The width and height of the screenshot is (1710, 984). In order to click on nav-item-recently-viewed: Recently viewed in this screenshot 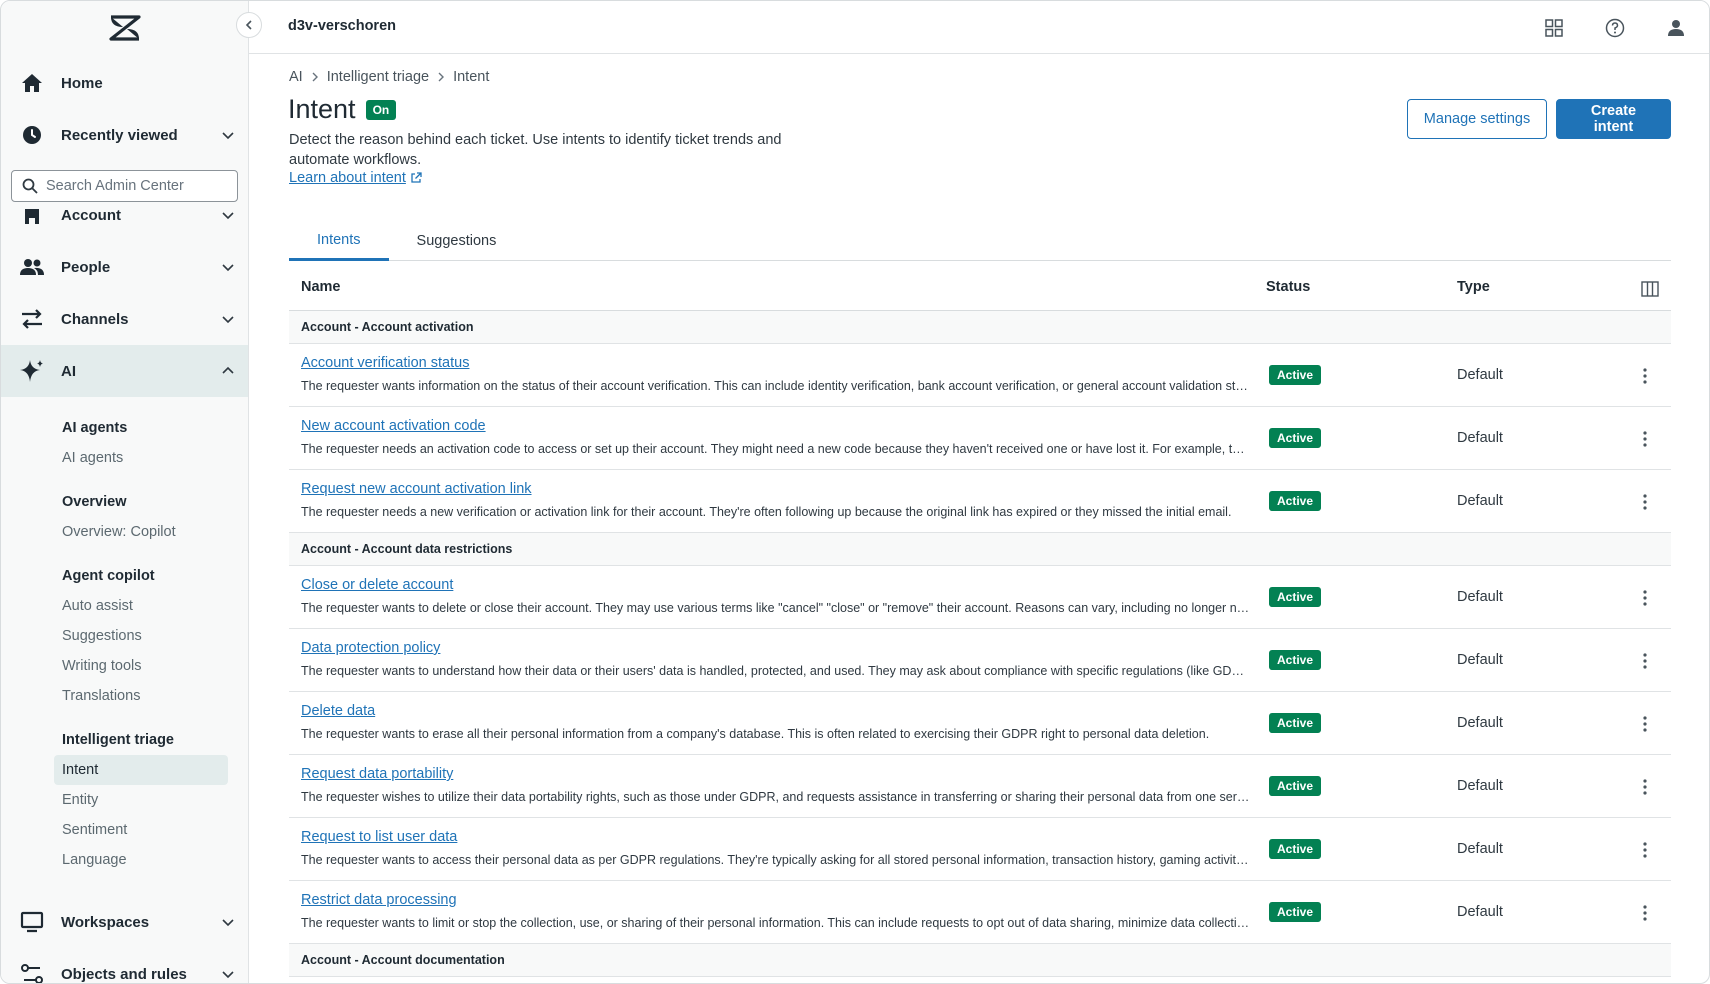, I will do `click(124, 135)`.